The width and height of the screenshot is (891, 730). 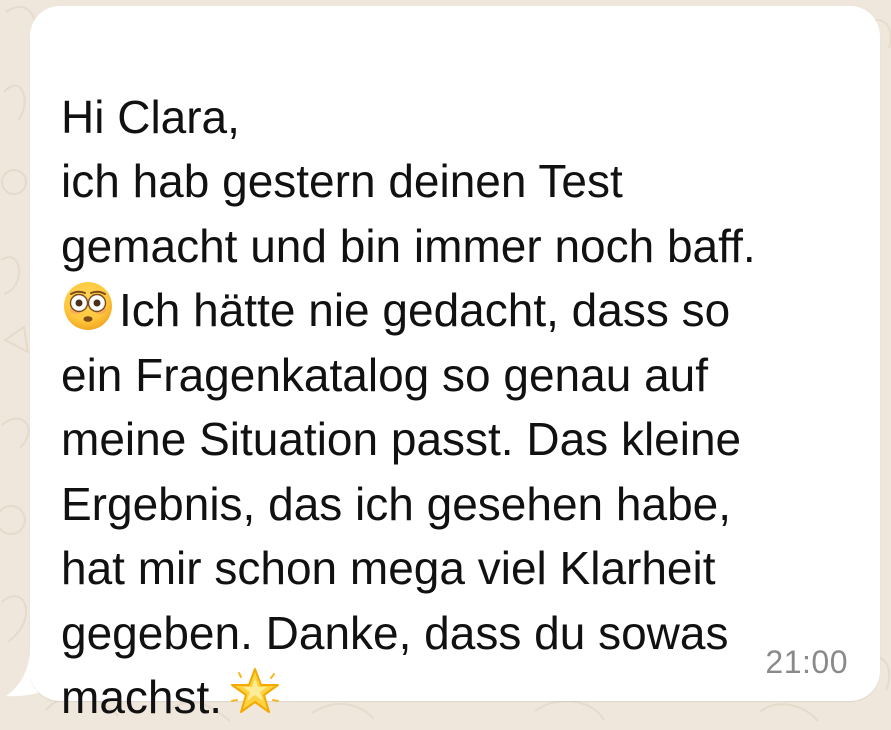 What do you see at coordinates (396, 503) in the screenshot?
I see `message-line: Ergebnis, das ich gesehen habe,` at bounding box center [396, 503].